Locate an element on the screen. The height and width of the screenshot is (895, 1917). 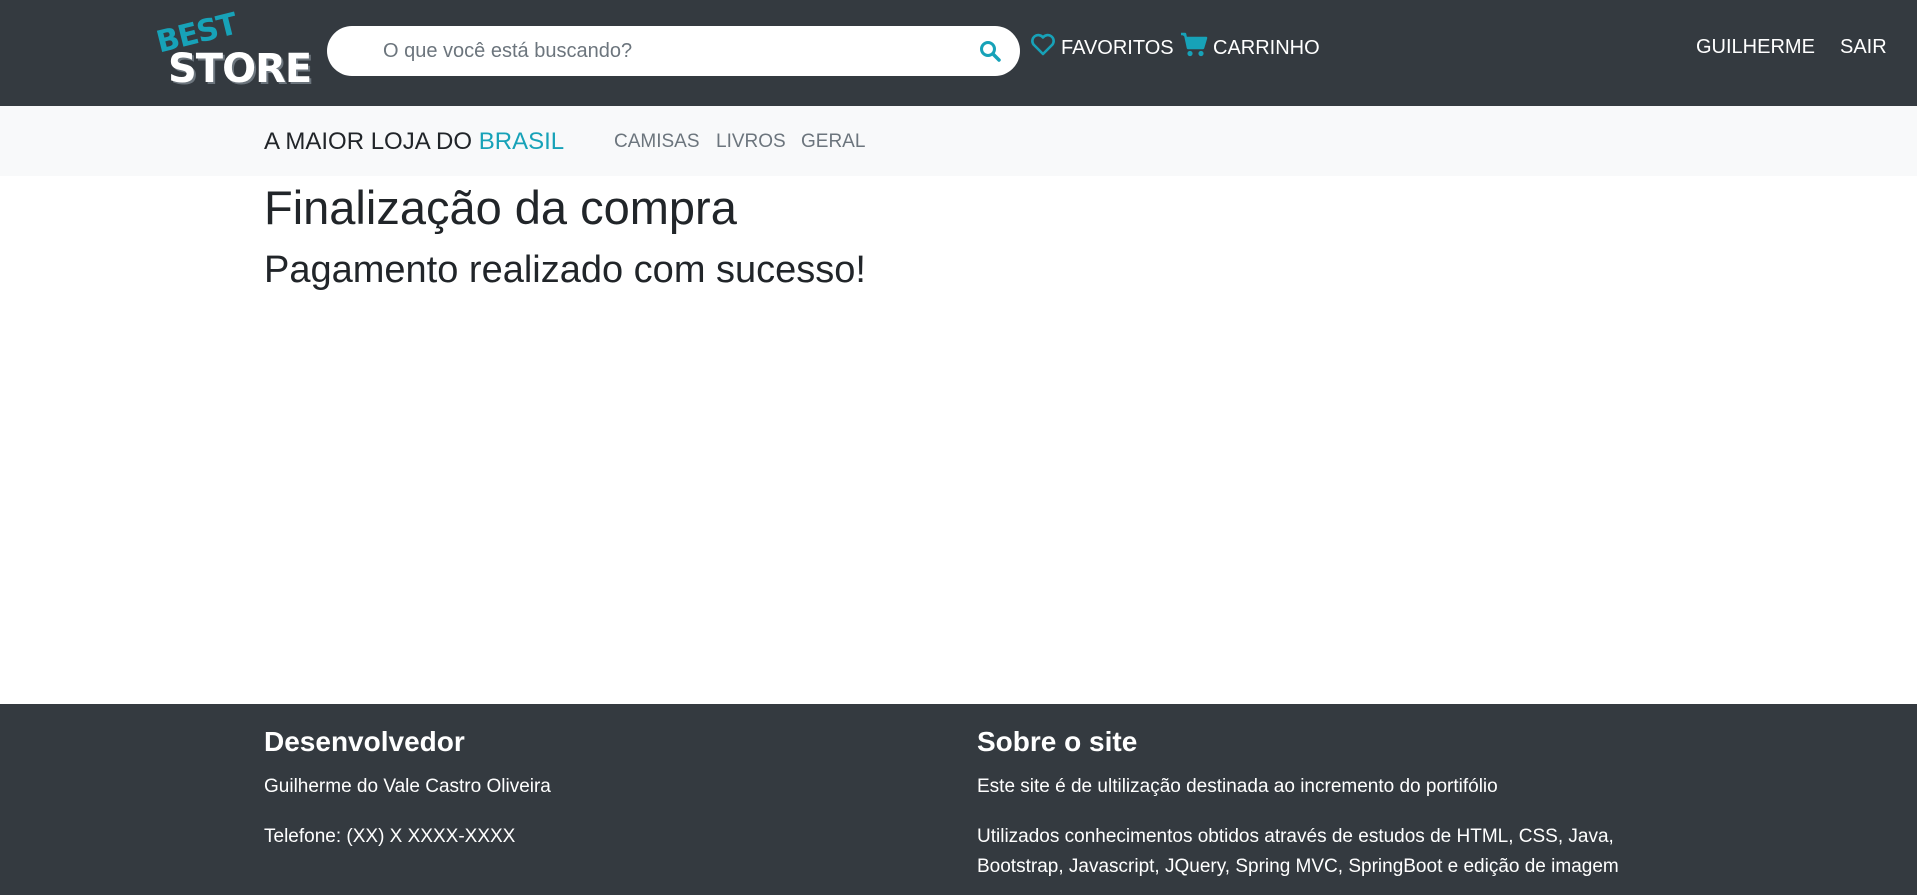
footer-developer-heading: Desenvolvedor is located at coordinates (364, 741).